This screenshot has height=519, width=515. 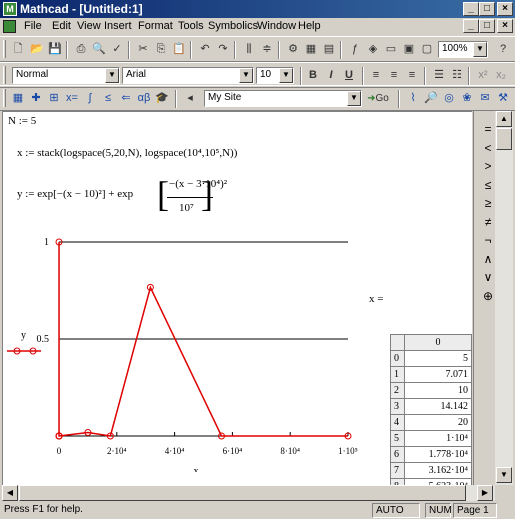 What do you see at coordinates (81, 49) in the screenshot?
I see `print-icon: ⎙` at bounding box center [81, 49].